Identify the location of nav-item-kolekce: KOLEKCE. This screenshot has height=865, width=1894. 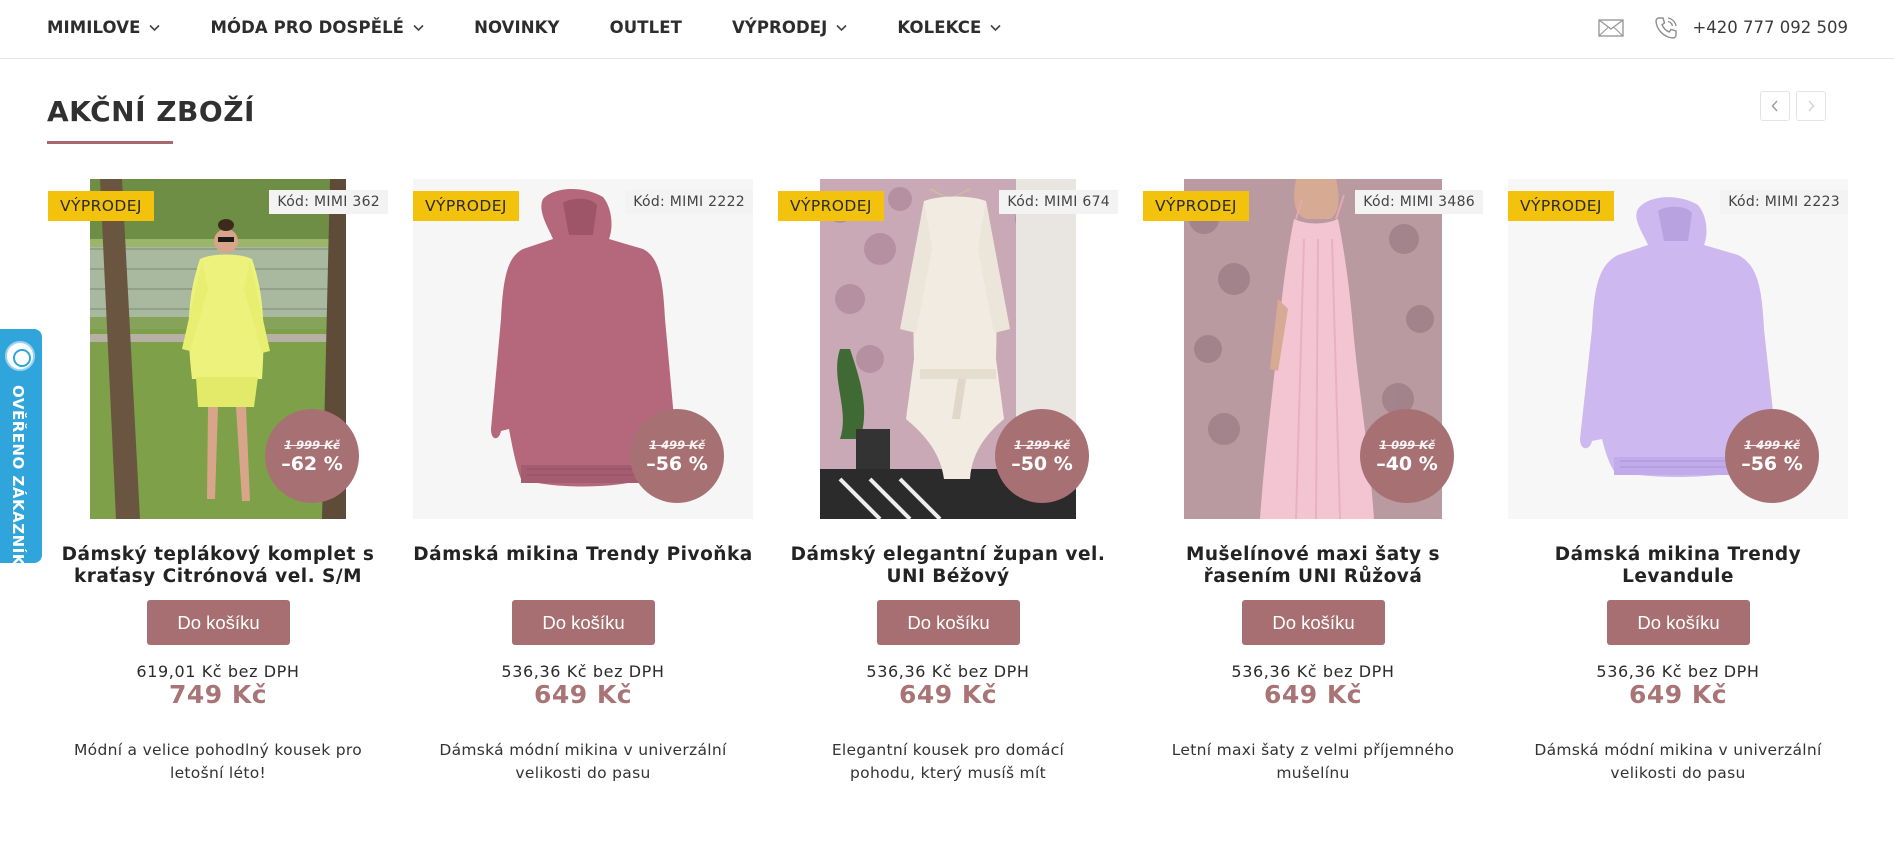
(949, 27).